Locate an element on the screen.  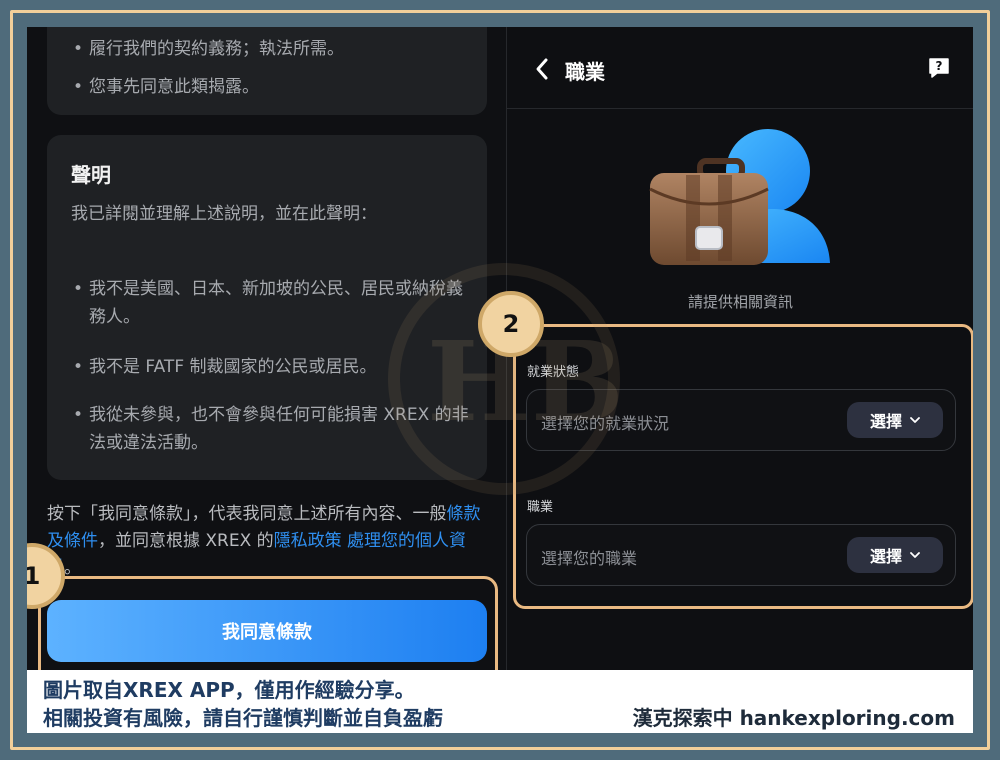
briefcase-person-icon is located at coordinates (739, 197).